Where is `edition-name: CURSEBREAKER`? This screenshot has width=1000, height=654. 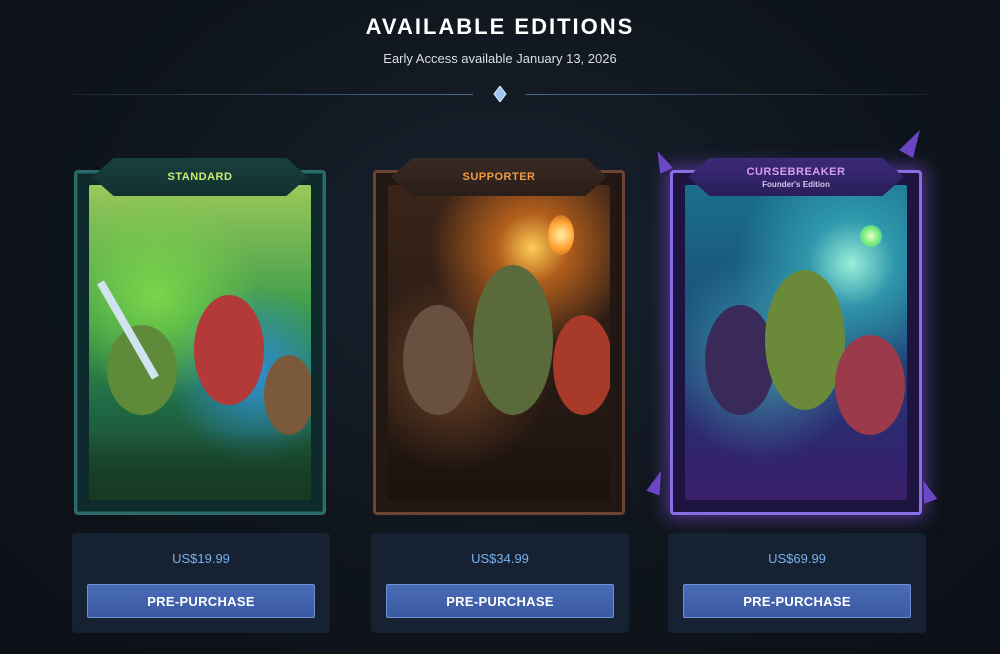 edition-name: CURSEBREAKER is located at coordinates (796, 171).